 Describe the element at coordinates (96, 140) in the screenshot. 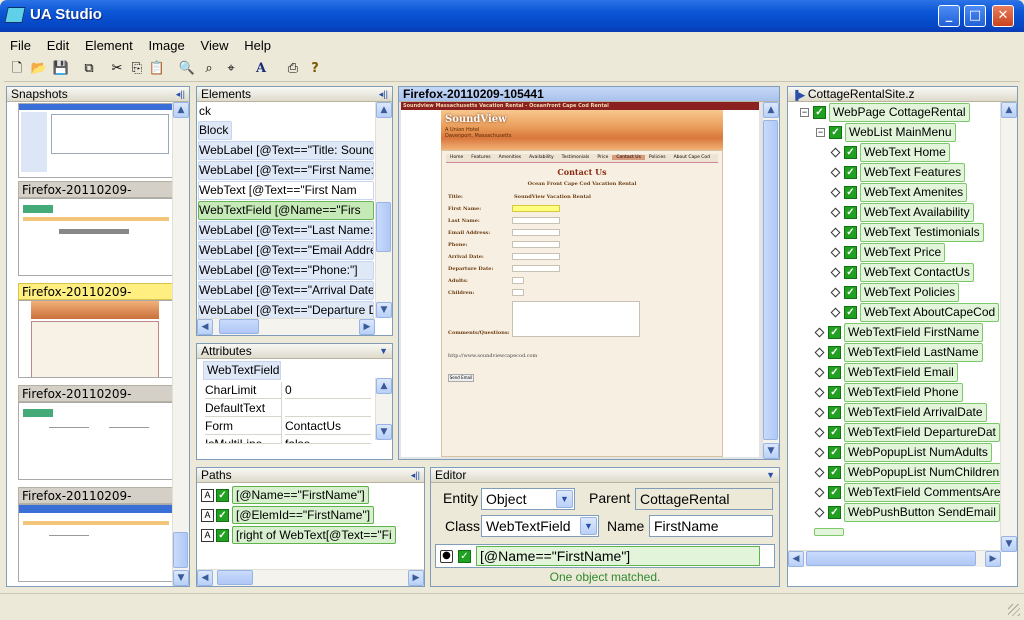

I see `snapshot-item` at that location.